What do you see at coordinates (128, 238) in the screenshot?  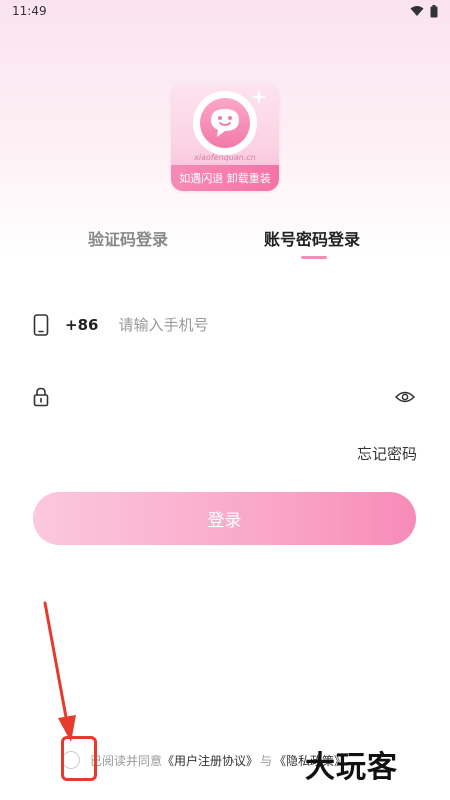 I see `tab-sms-login: 验证码登录` at bounding box center [128, 238].